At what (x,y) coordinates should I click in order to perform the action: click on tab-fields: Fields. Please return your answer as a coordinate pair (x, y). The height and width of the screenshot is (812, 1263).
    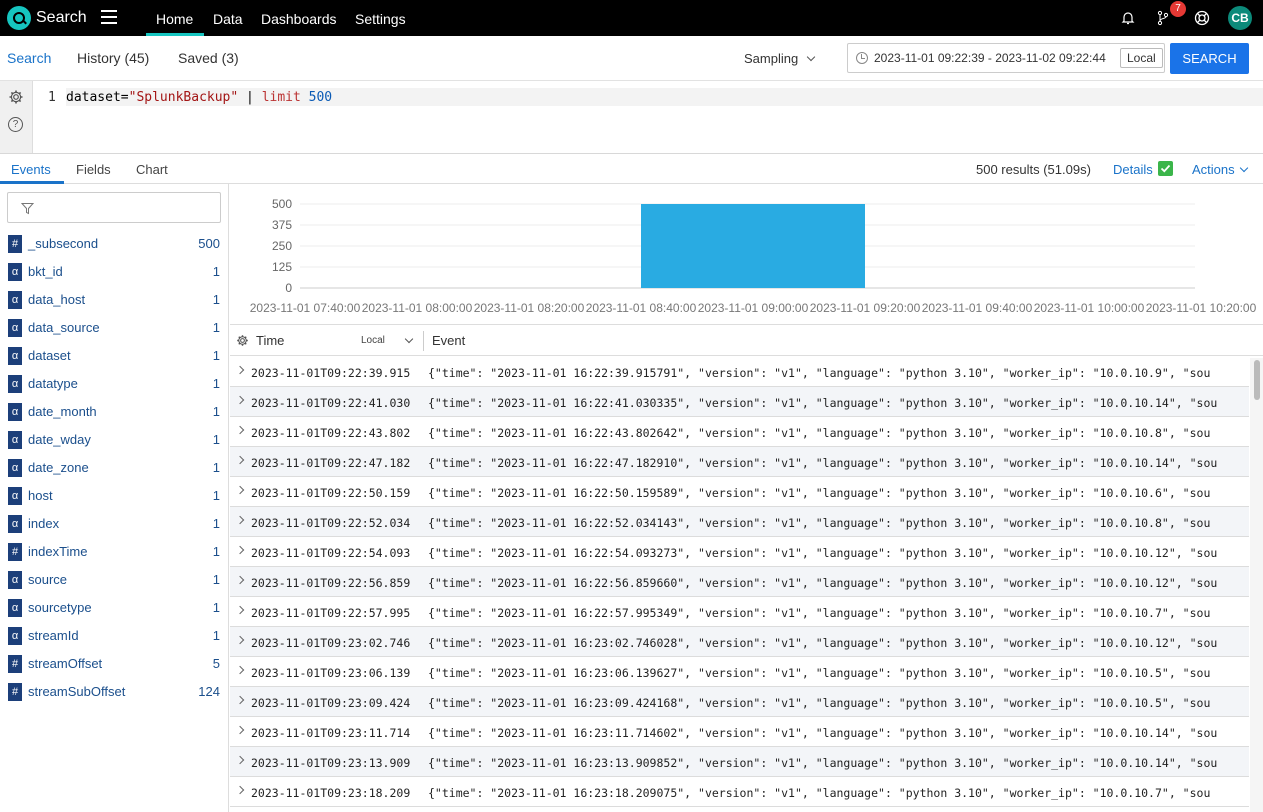
    Looking at the image, I should click on (93, 169).